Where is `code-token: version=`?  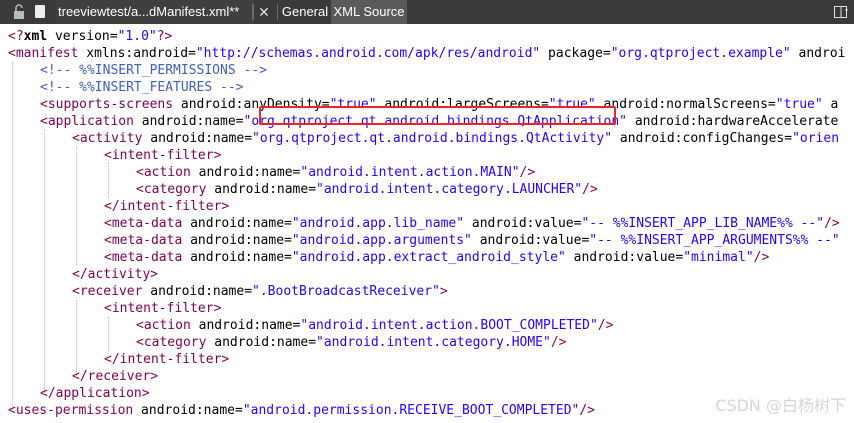 code-token: version= is located at coordinates (82, 36).